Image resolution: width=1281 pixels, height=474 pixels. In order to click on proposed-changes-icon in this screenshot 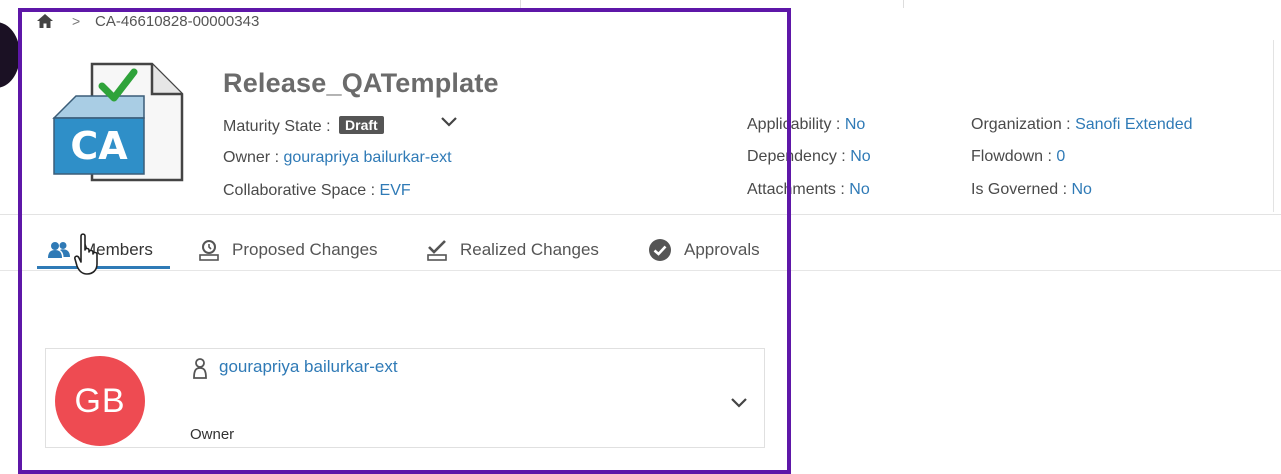, I will do `click(209, 250)`.